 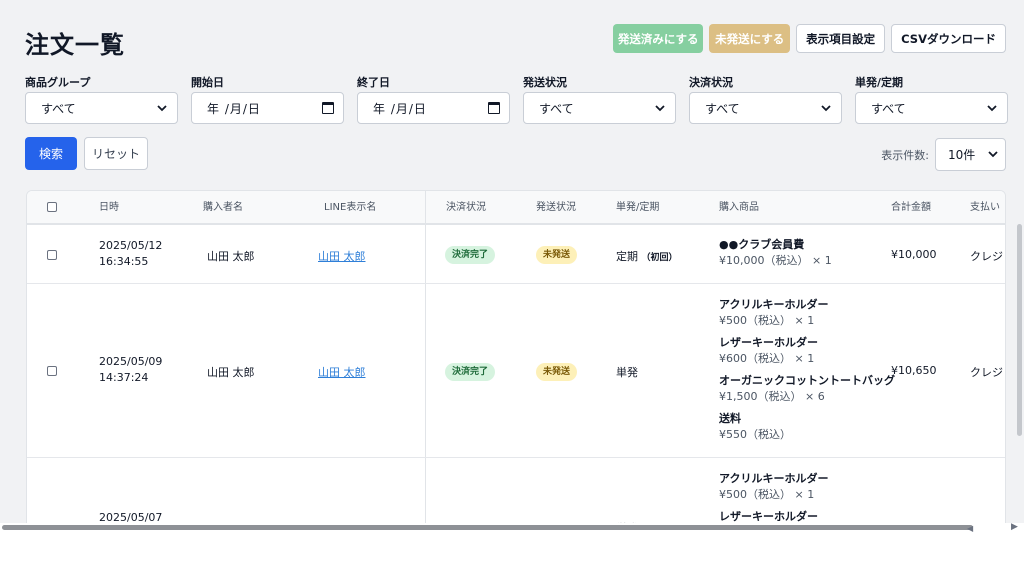 What do you see at coordinates (775, 260) in the screenshot?
I see `product-price: ¥10,000（税込） × 1` at bounding box center [775, 260].